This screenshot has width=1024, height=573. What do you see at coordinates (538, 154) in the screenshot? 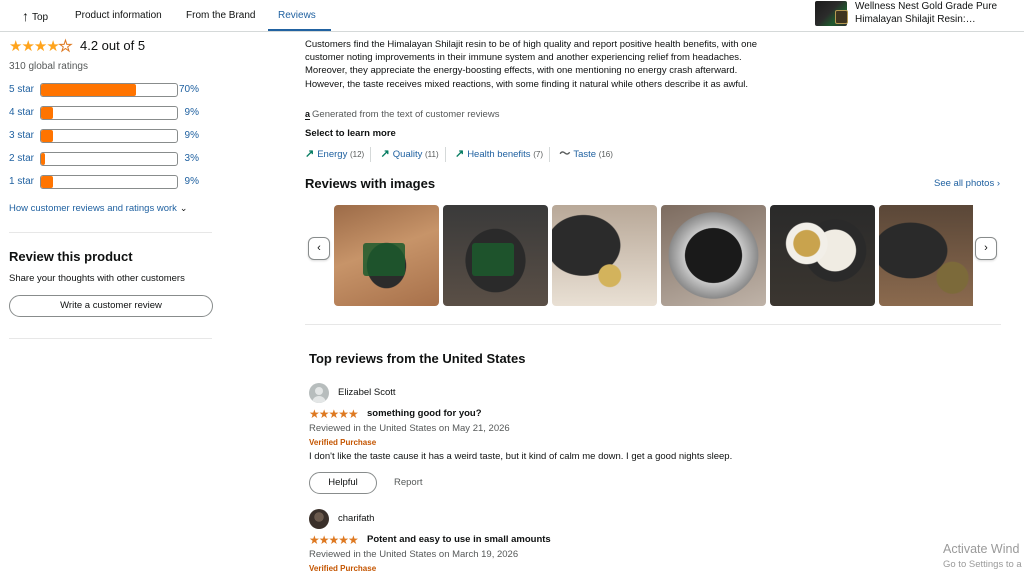
I see `aspect-count: (7)` at bounding box center [538, 154].